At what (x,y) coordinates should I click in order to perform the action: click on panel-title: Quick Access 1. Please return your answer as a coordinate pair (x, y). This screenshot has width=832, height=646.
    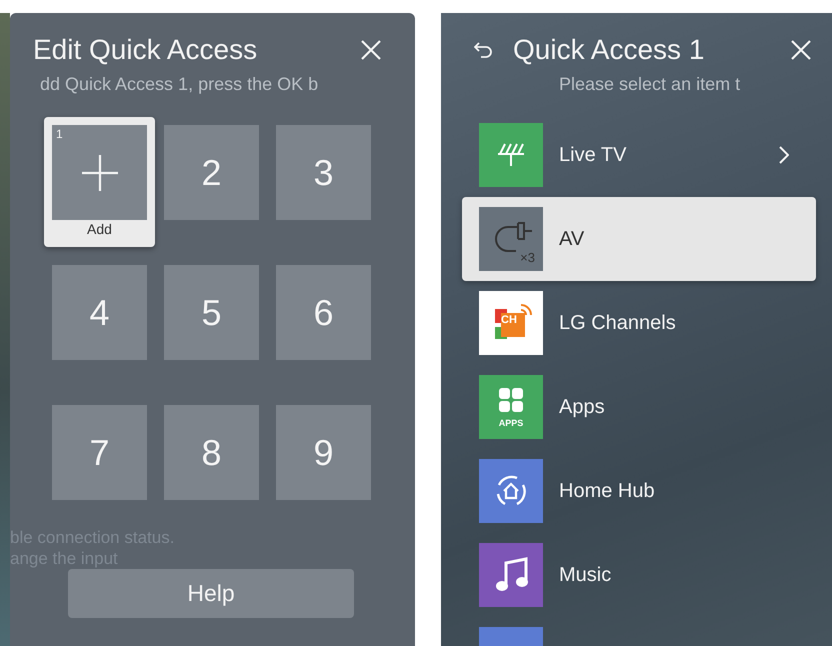
    Looking at the image, I should click on (609, 50).